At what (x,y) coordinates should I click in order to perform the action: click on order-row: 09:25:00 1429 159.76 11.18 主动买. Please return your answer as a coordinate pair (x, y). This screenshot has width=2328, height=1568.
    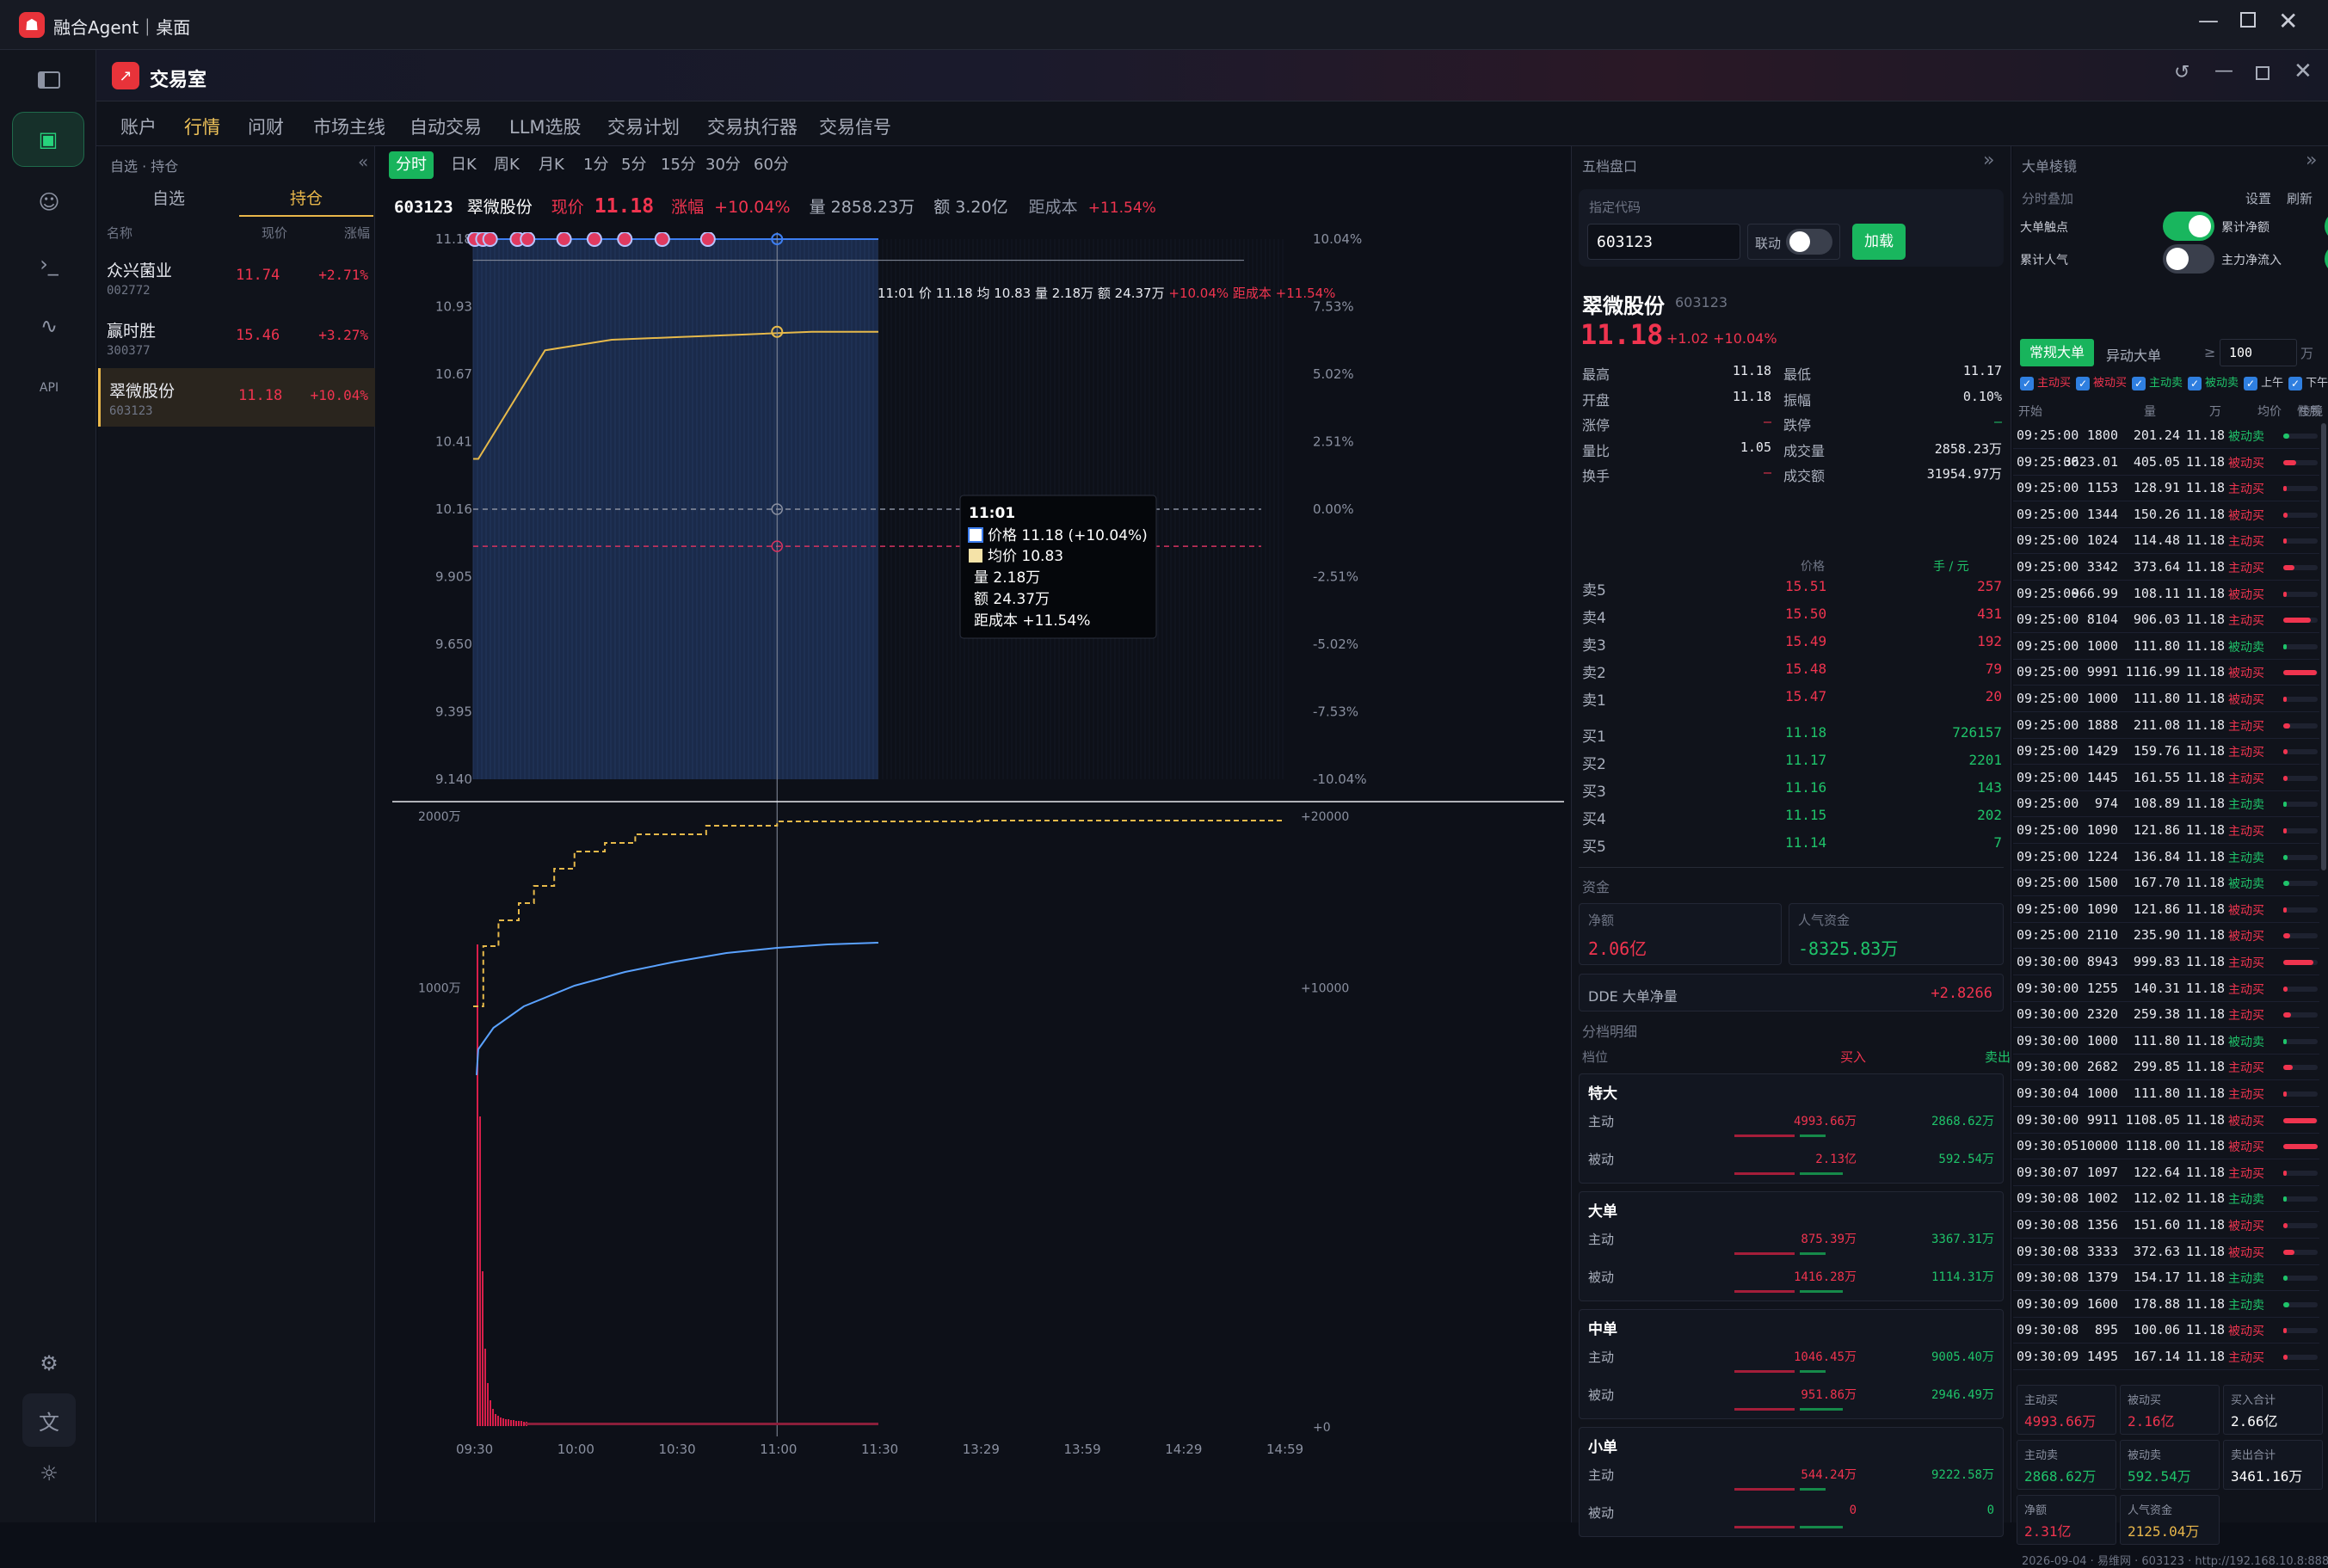
    Looking at the image, I should click on (2166, 753).